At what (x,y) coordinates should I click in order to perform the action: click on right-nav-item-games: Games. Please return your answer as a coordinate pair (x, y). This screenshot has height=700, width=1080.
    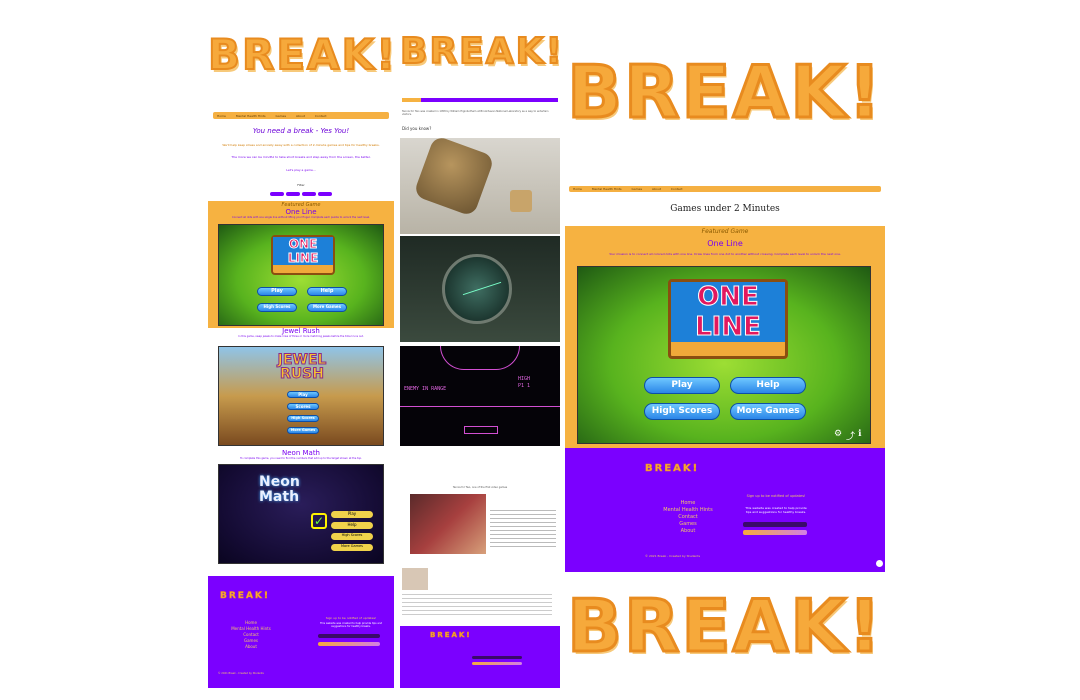
    Looking at the image, I should click on (637, 189).